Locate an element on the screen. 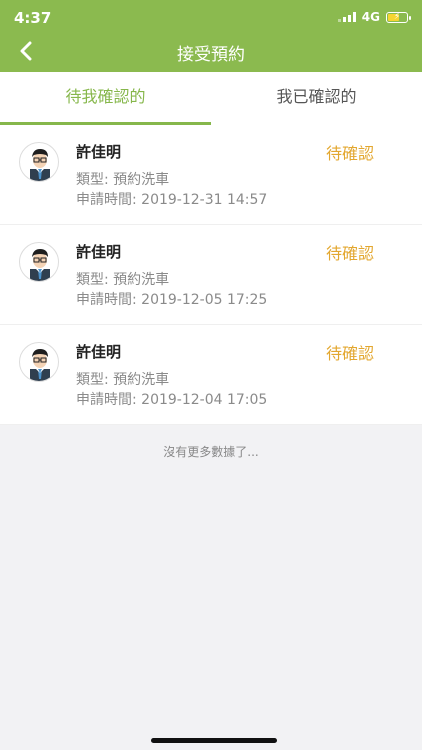 Image resolution: width=422 pixels, height=750 pixels. page-title: 接受預約 is located at coordinates (211, 55).